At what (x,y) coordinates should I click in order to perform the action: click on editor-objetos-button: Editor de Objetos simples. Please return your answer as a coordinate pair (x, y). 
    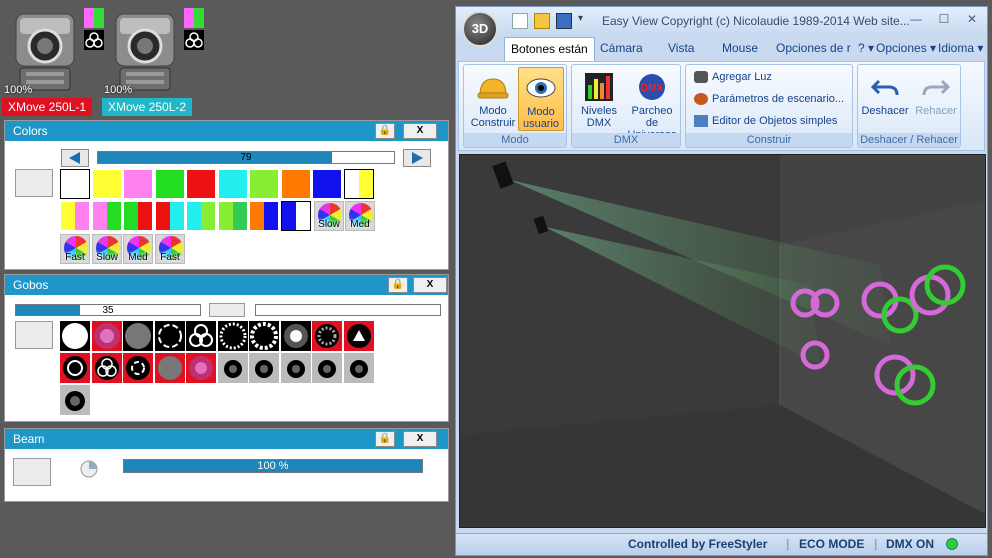
    Looking at the image, I should click on (765, 121).